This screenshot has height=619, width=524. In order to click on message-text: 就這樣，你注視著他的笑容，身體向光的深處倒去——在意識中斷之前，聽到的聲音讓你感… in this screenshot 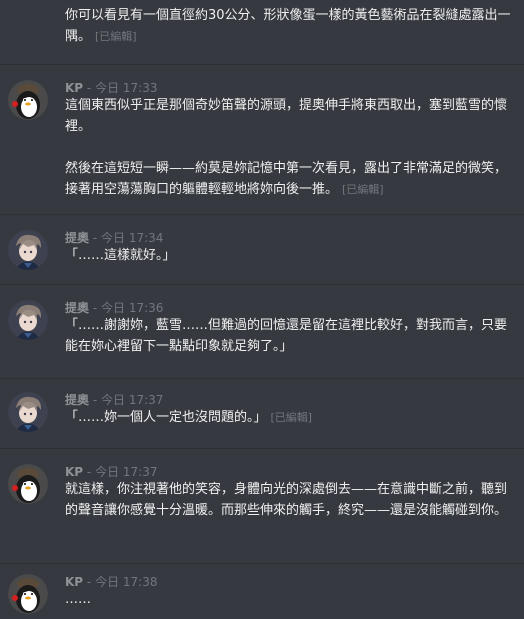, I will do `click(286, 500)`.